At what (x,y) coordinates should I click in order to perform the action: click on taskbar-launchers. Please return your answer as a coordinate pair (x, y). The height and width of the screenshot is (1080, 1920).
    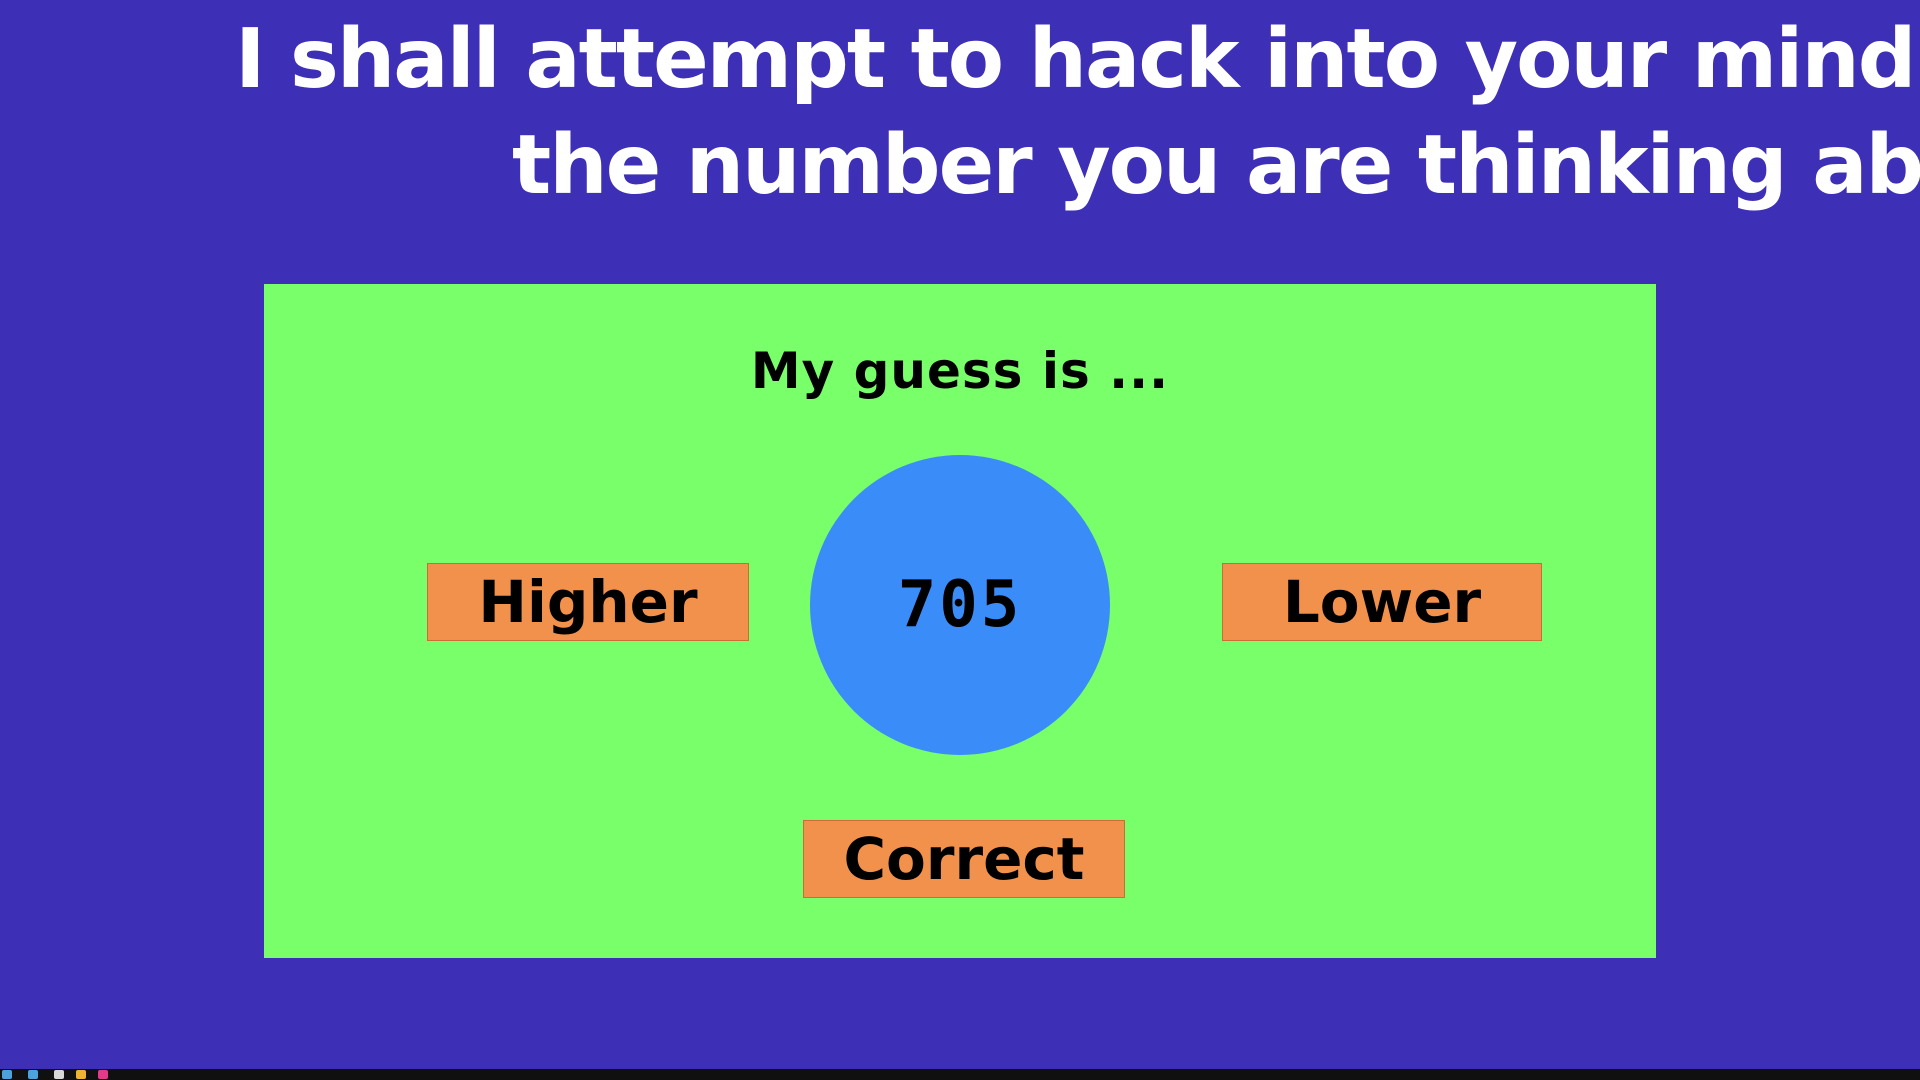
    Looking at the image, I should click on (60, 1074).